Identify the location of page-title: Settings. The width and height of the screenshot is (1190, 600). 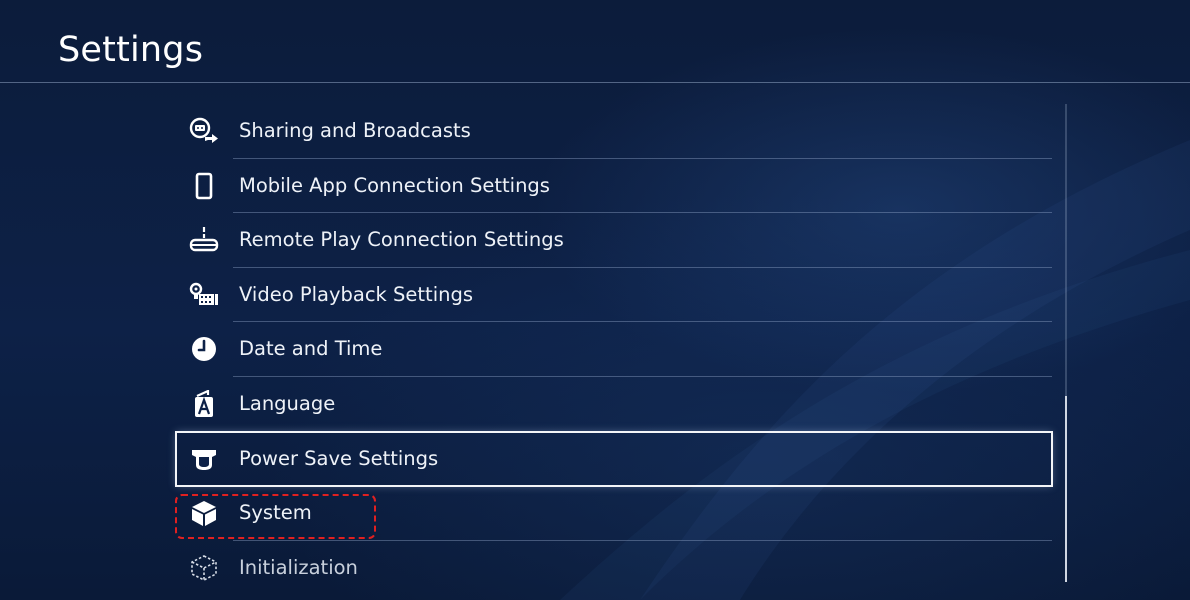
(131, 50).